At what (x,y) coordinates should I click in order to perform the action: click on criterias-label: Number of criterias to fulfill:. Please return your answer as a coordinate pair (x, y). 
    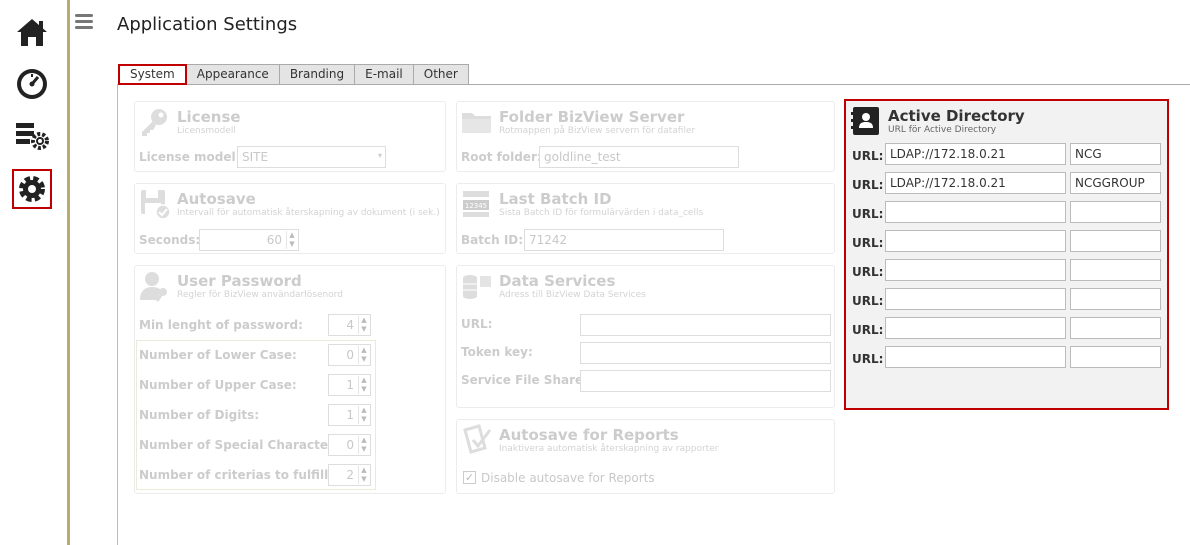
    Looking at the image, I should click on (236, 475).